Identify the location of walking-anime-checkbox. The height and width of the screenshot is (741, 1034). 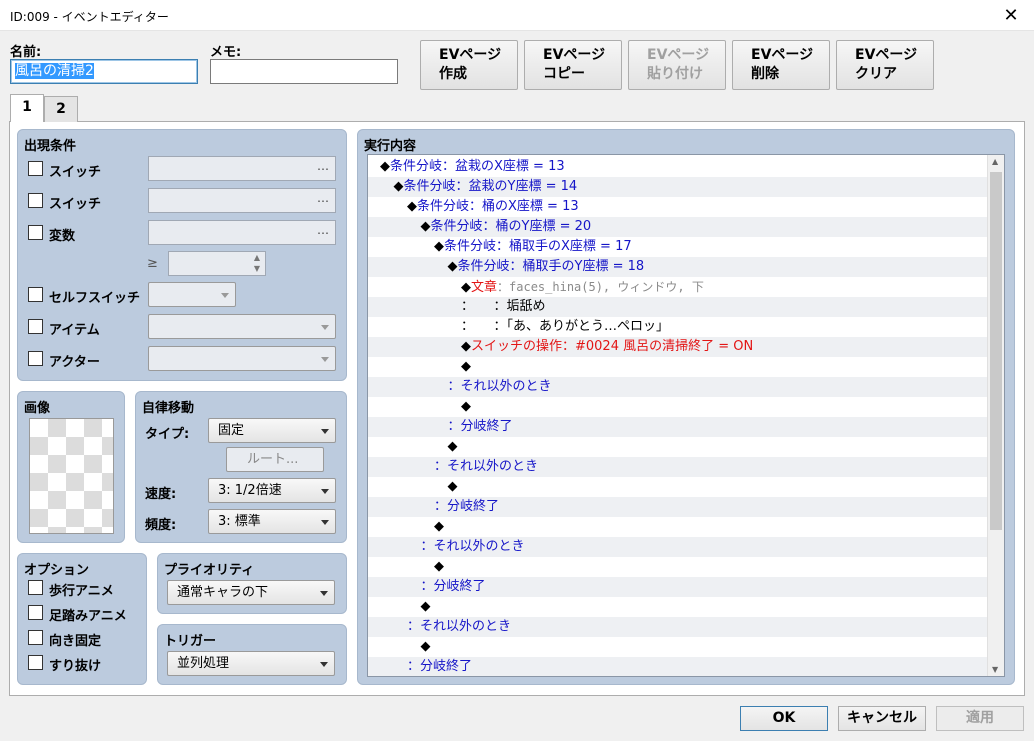
(35, 587).